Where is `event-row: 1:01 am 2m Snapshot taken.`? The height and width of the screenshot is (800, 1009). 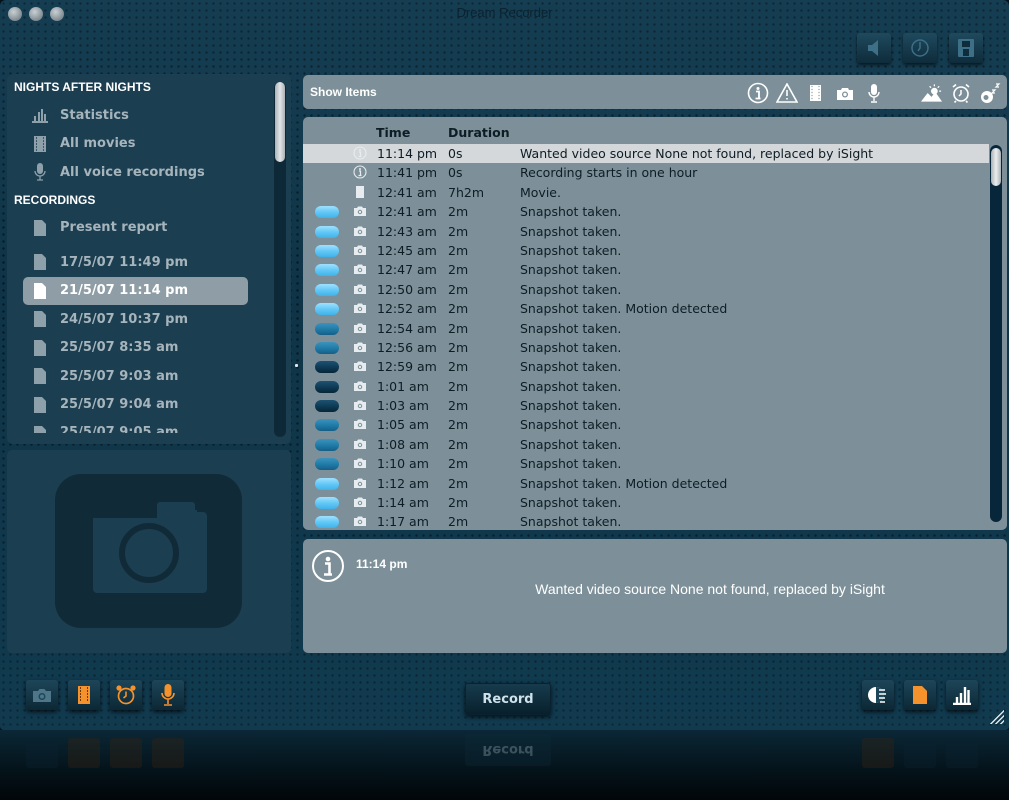
event-row: 1:01 am 2m Snapshot taken. is located at coordinates (646, 386).